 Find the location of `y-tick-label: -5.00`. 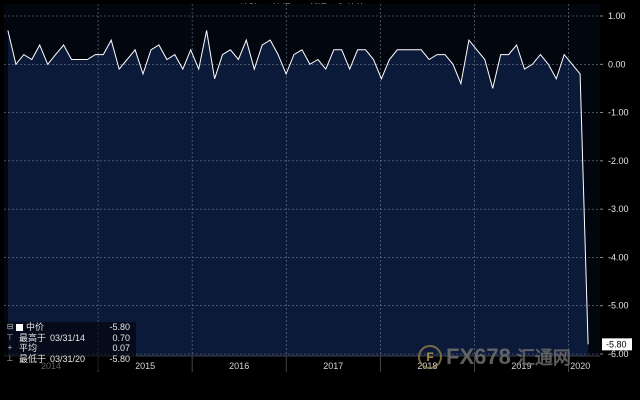

y-tick-label: -5.00 is located at coordinates (618, 306).